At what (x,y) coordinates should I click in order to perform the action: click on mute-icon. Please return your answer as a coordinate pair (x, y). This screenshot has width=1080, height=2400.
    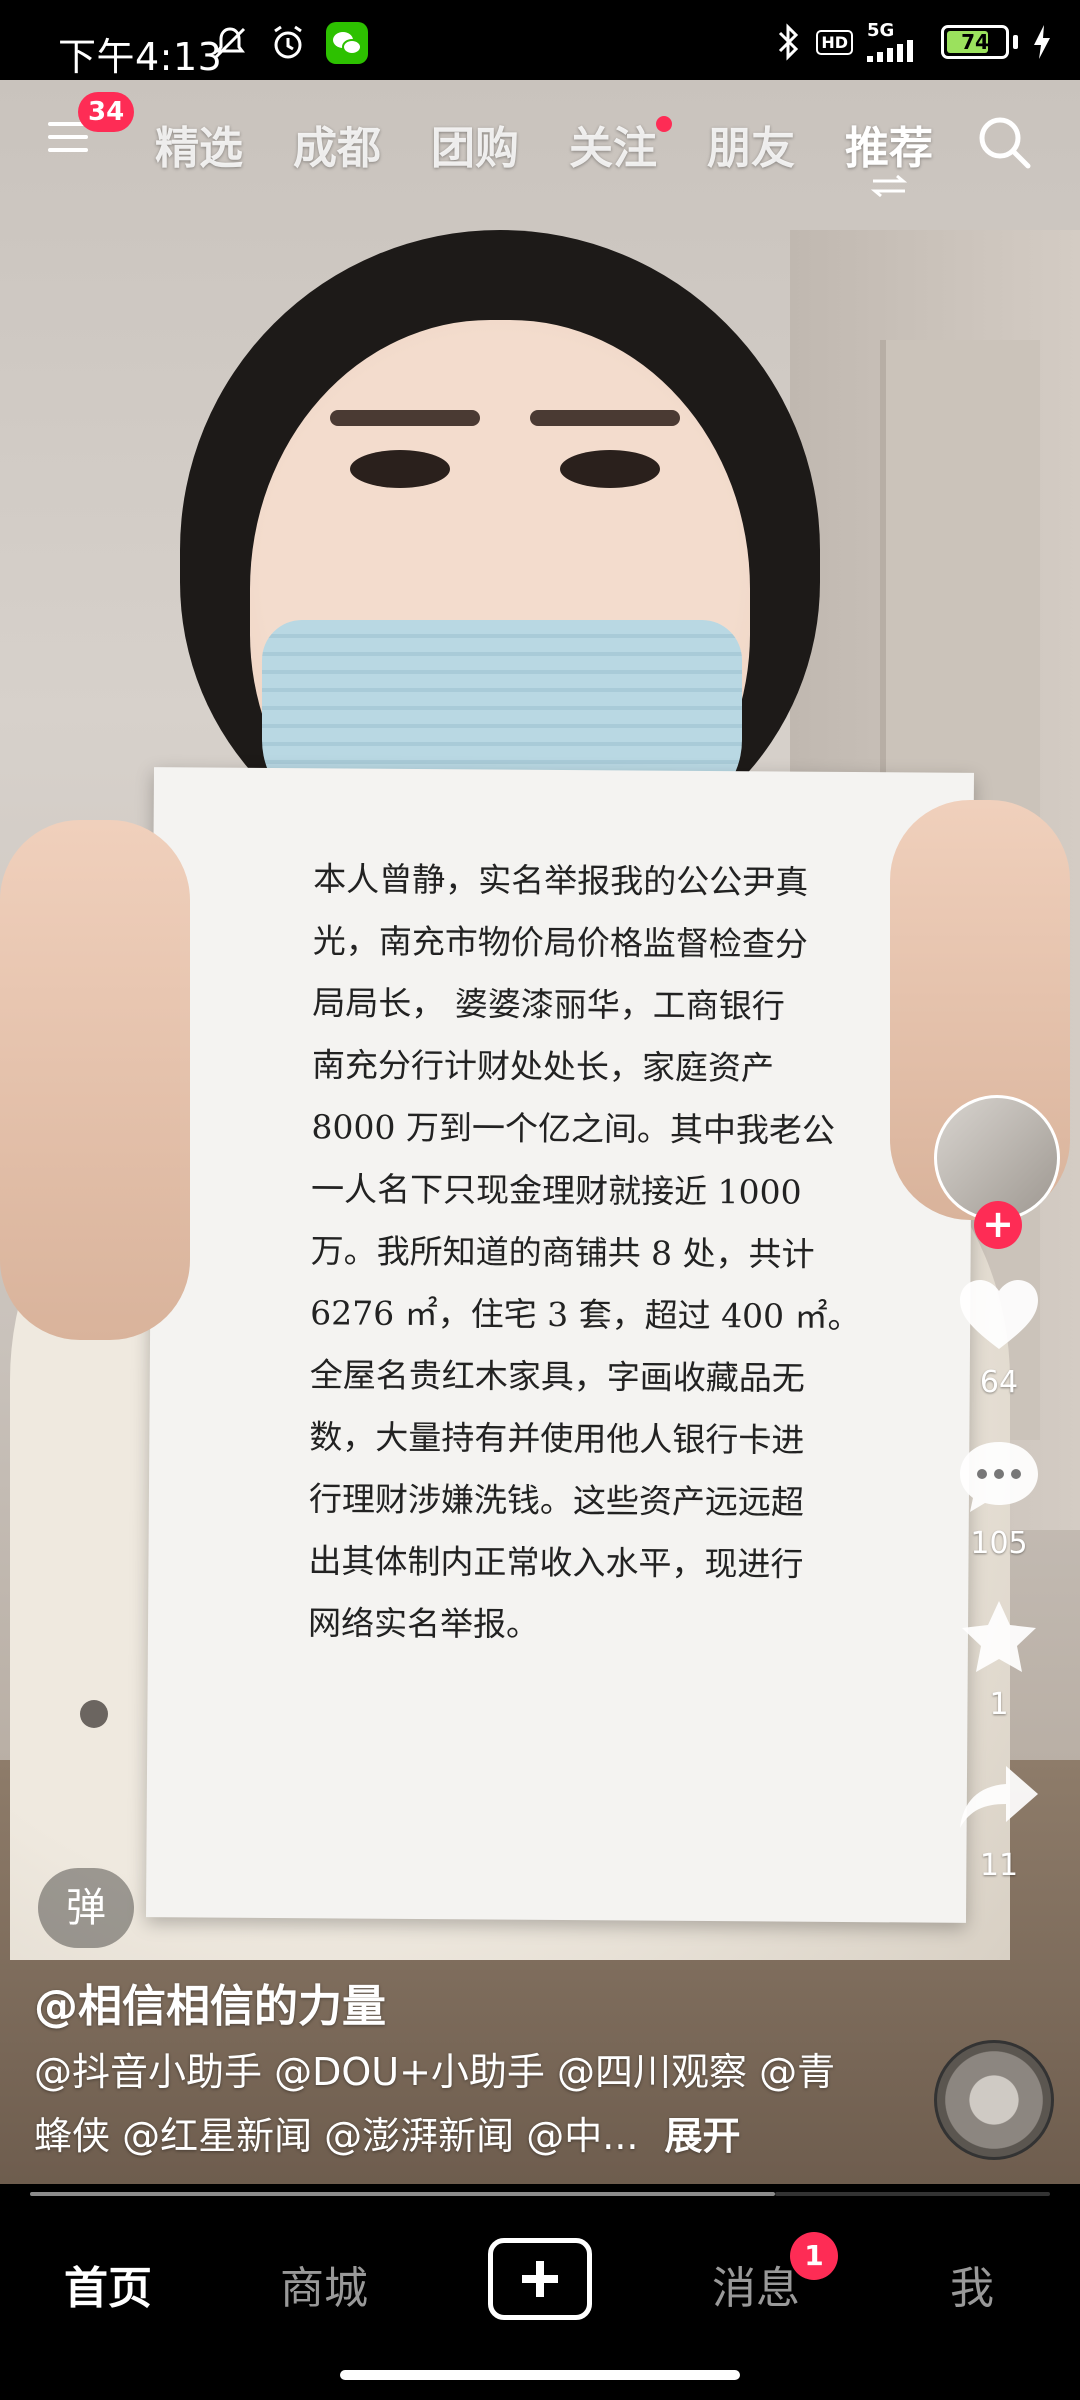
    Looking at the image, I should click on (230, 43).